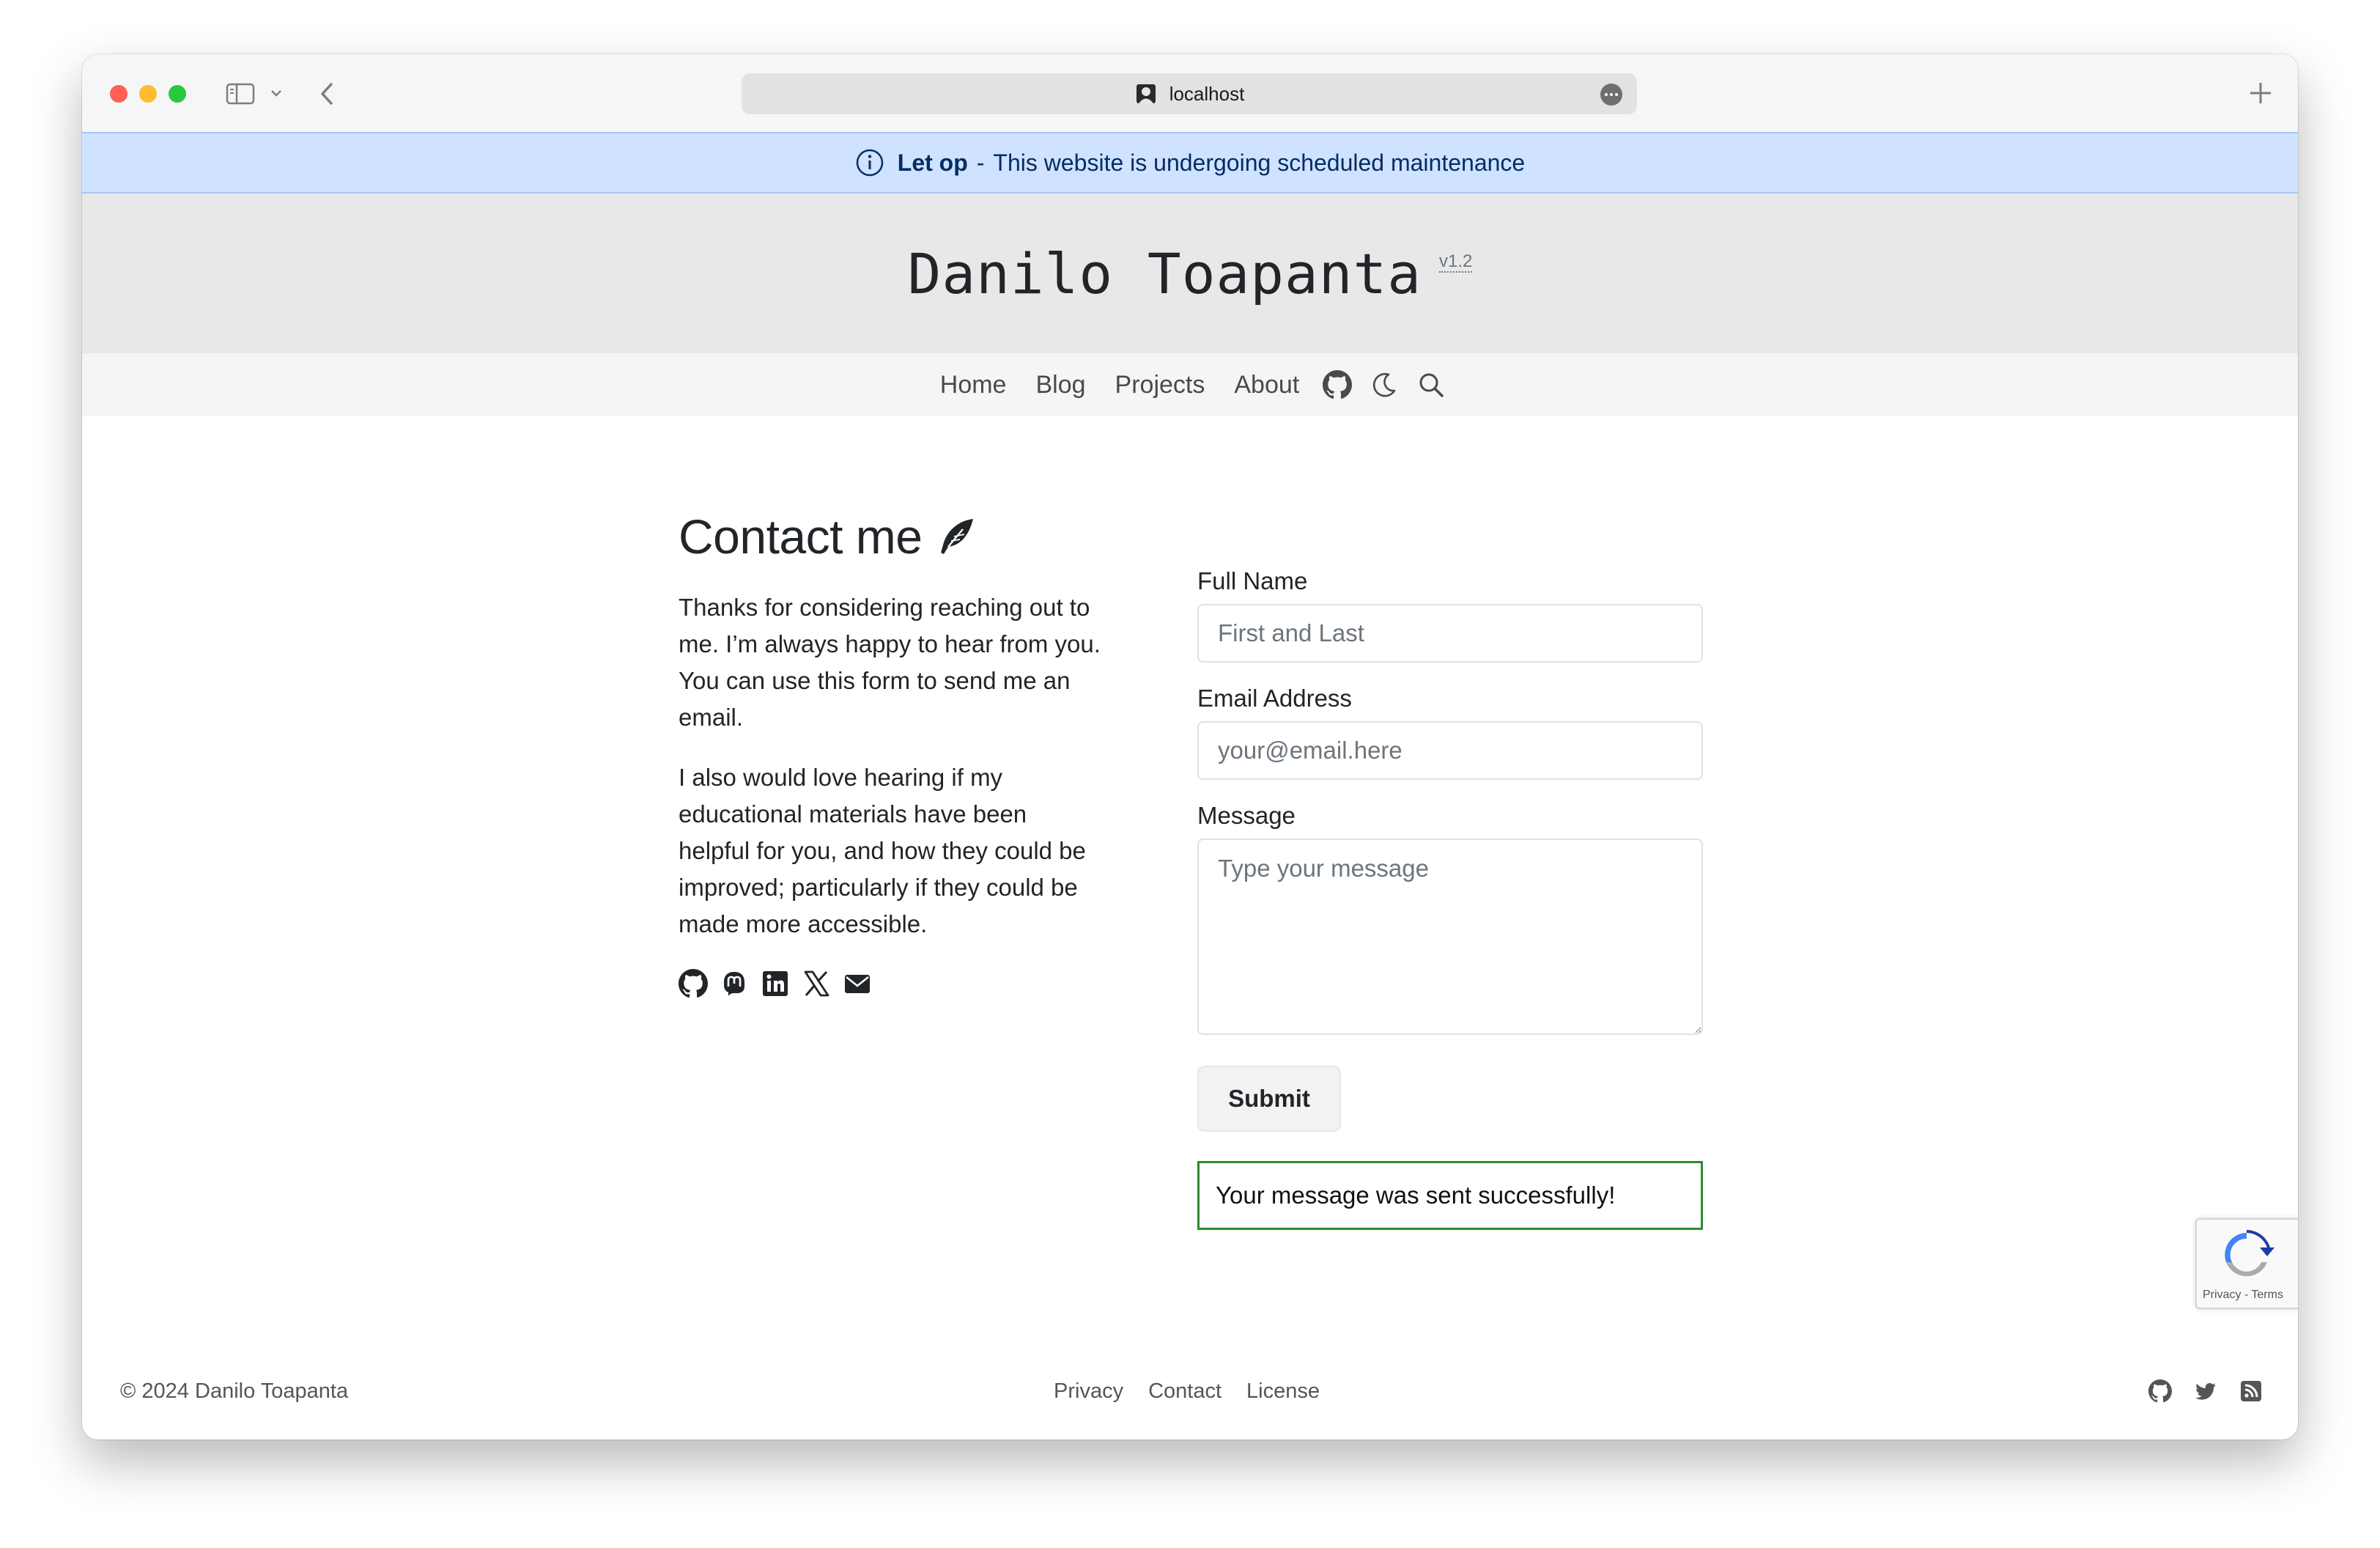 This screenshot has height=1548, width=2380. Describe the element at coordinates (1165, 273) in the screenshot. I see `site-title: Danilo Toapanta` at that location.